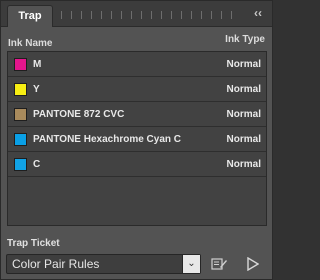 The width and height of the screenshot is (320, 280). Describe the element at coordinates (103, 264) in the screenshot. I see `trap-ticket-select: Color Pair Rules ⌄` at that location.